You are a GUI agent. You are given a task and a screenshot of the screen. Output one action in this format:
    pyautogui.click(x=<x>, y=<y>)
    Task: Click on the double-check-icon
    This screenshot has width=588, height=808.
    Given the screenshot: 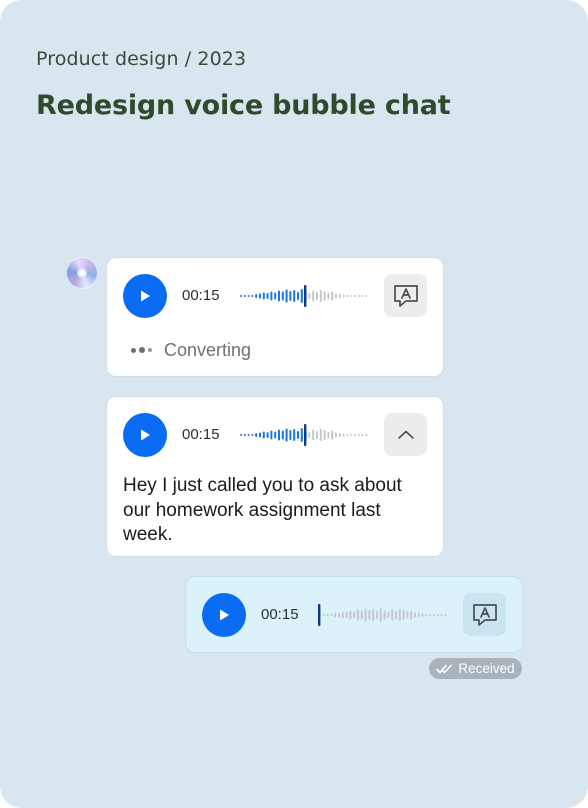 What is the action you would take?
    pyautogui.click(x=444, y=668)
    